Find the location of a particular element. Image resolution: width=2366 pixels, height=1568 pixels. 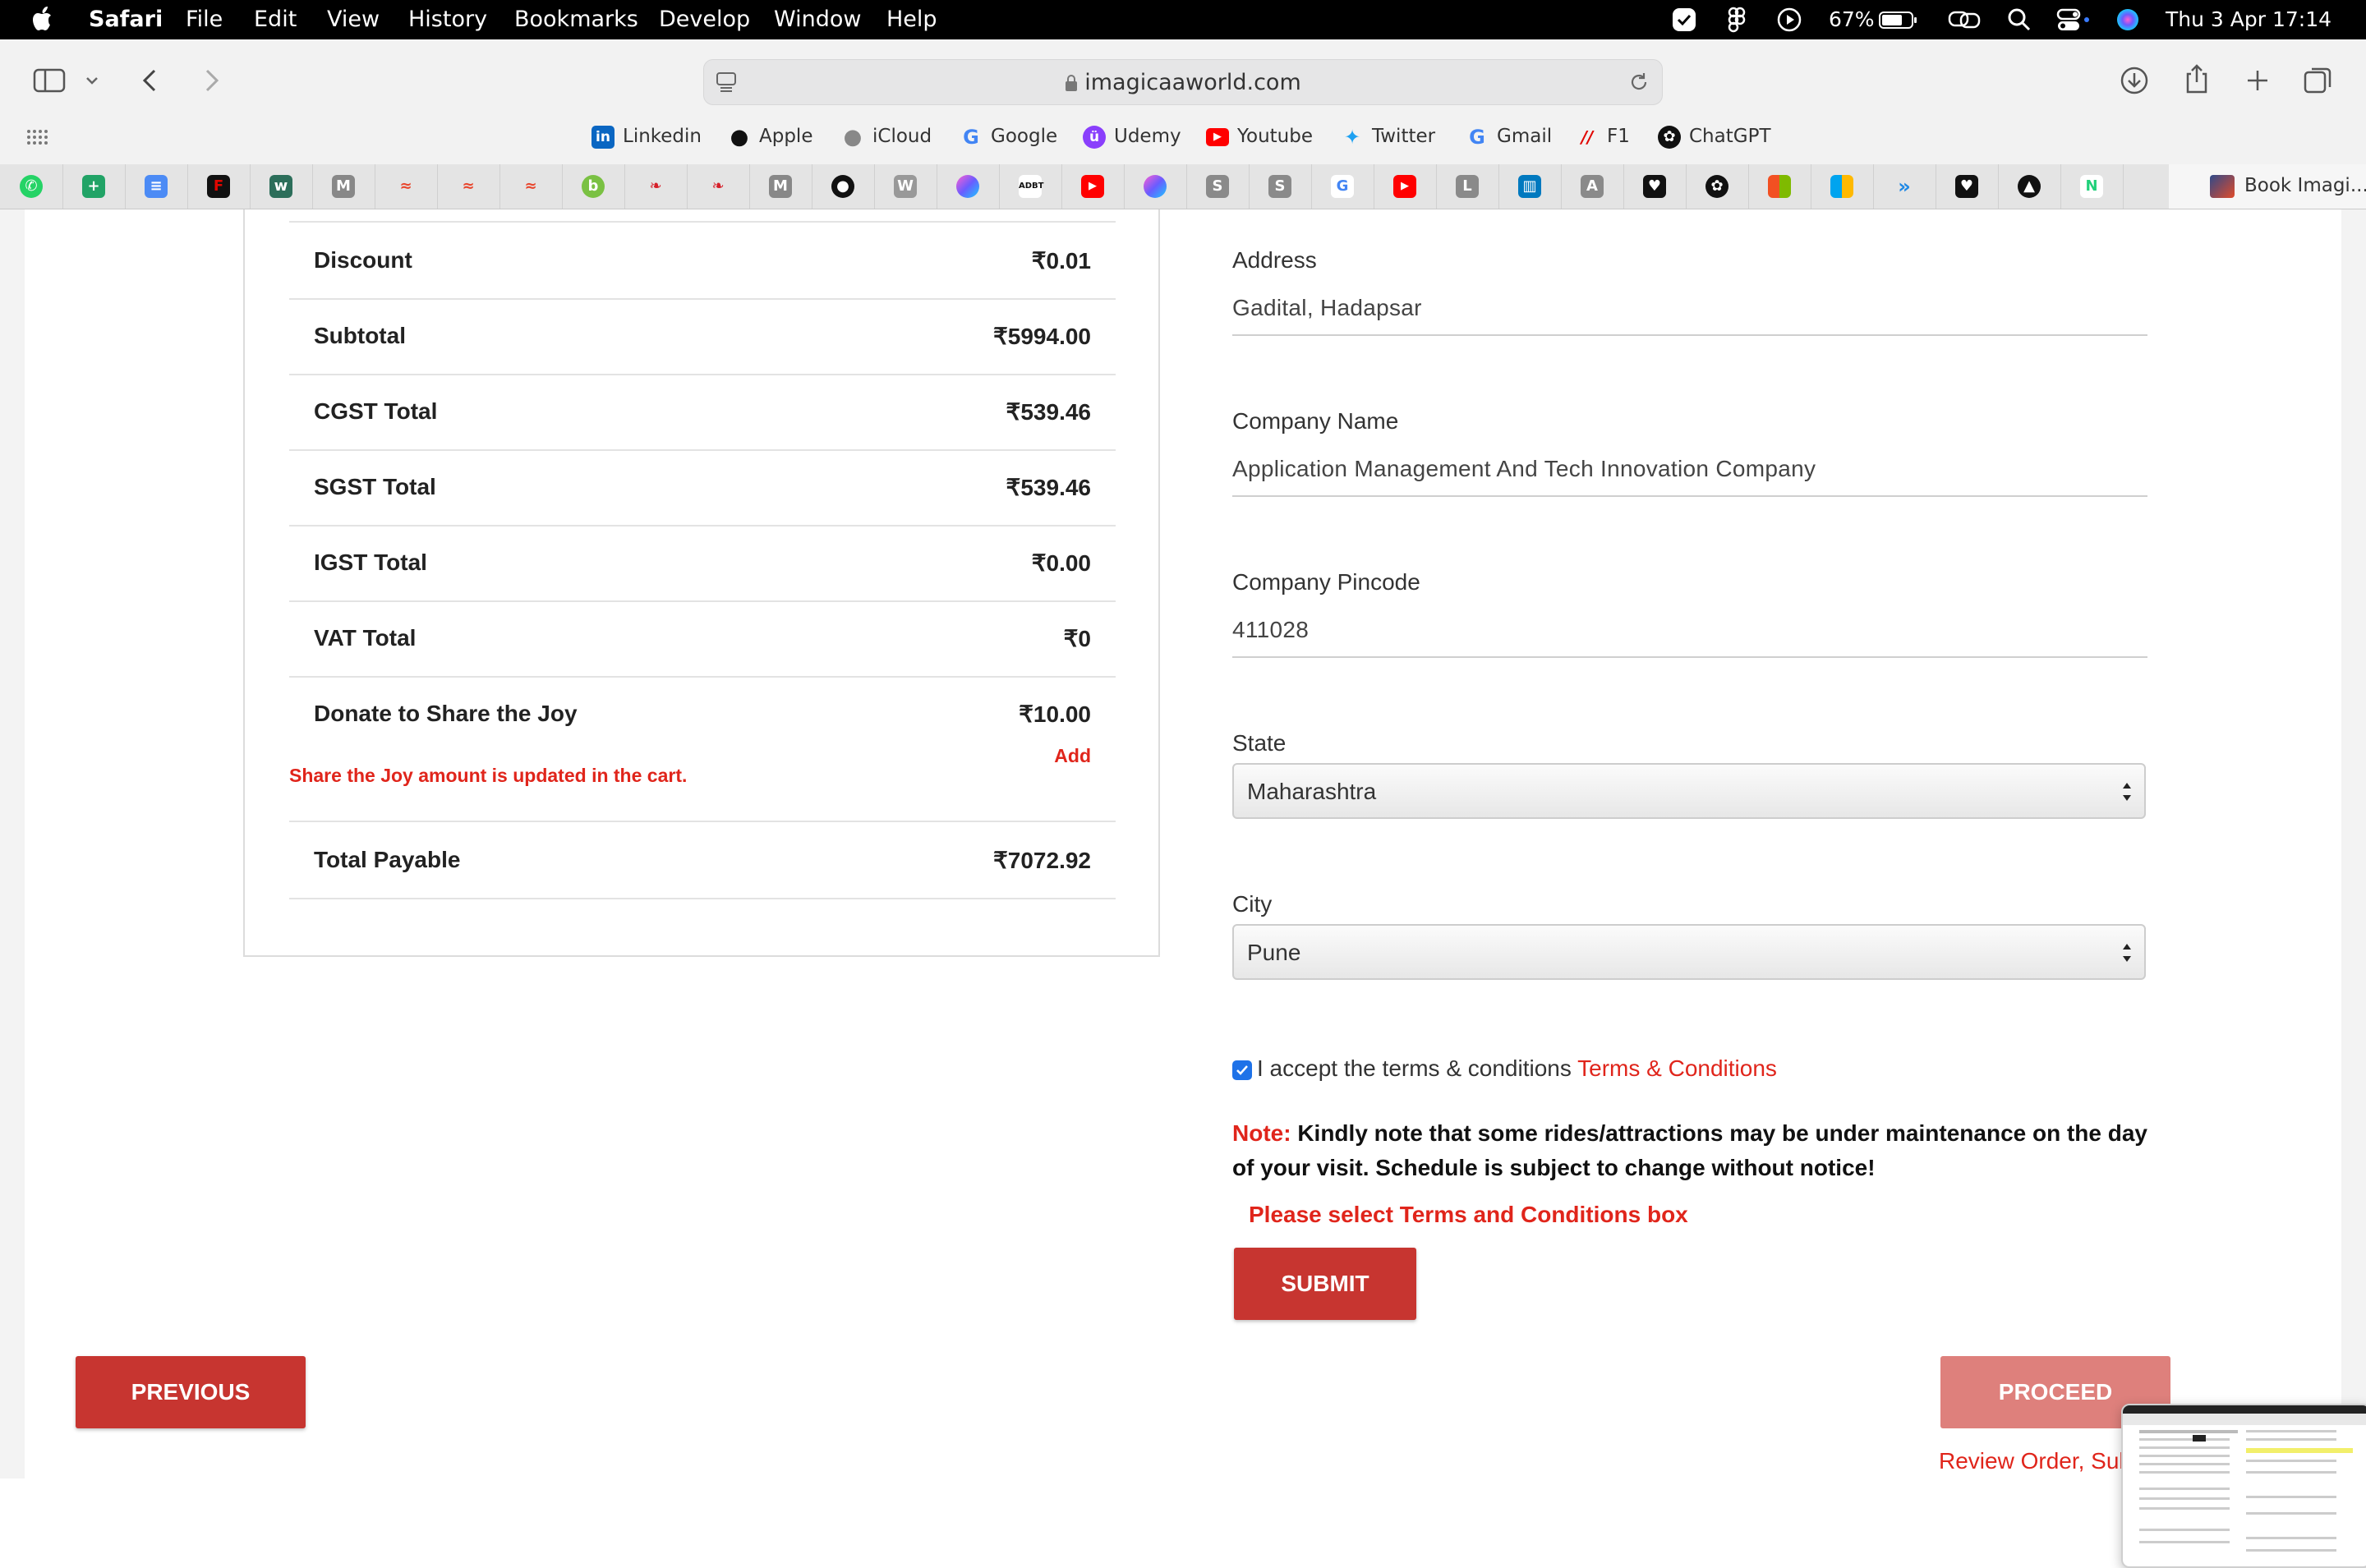

menu-history: History is located at coordinates (448, 20).